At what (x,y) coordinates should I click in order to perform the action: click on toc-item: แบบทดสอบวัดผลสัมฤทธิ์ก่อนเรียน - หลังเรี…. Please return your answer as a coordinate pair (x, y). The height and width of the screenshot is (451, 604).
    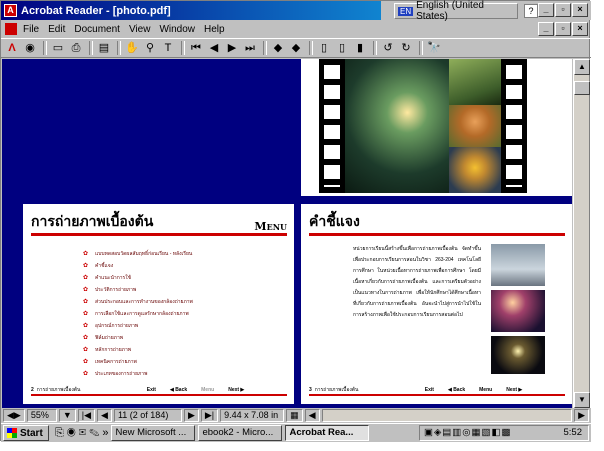
    Looking at the image, I should click on (183, 254).